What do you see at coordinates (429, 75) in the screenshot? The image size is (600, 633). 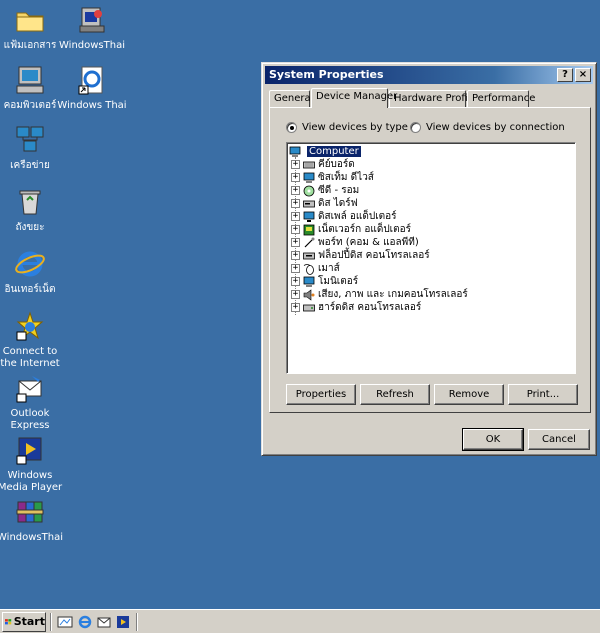 I see `title-bar: System Properties ? ×` at bounding box center [429, 75].